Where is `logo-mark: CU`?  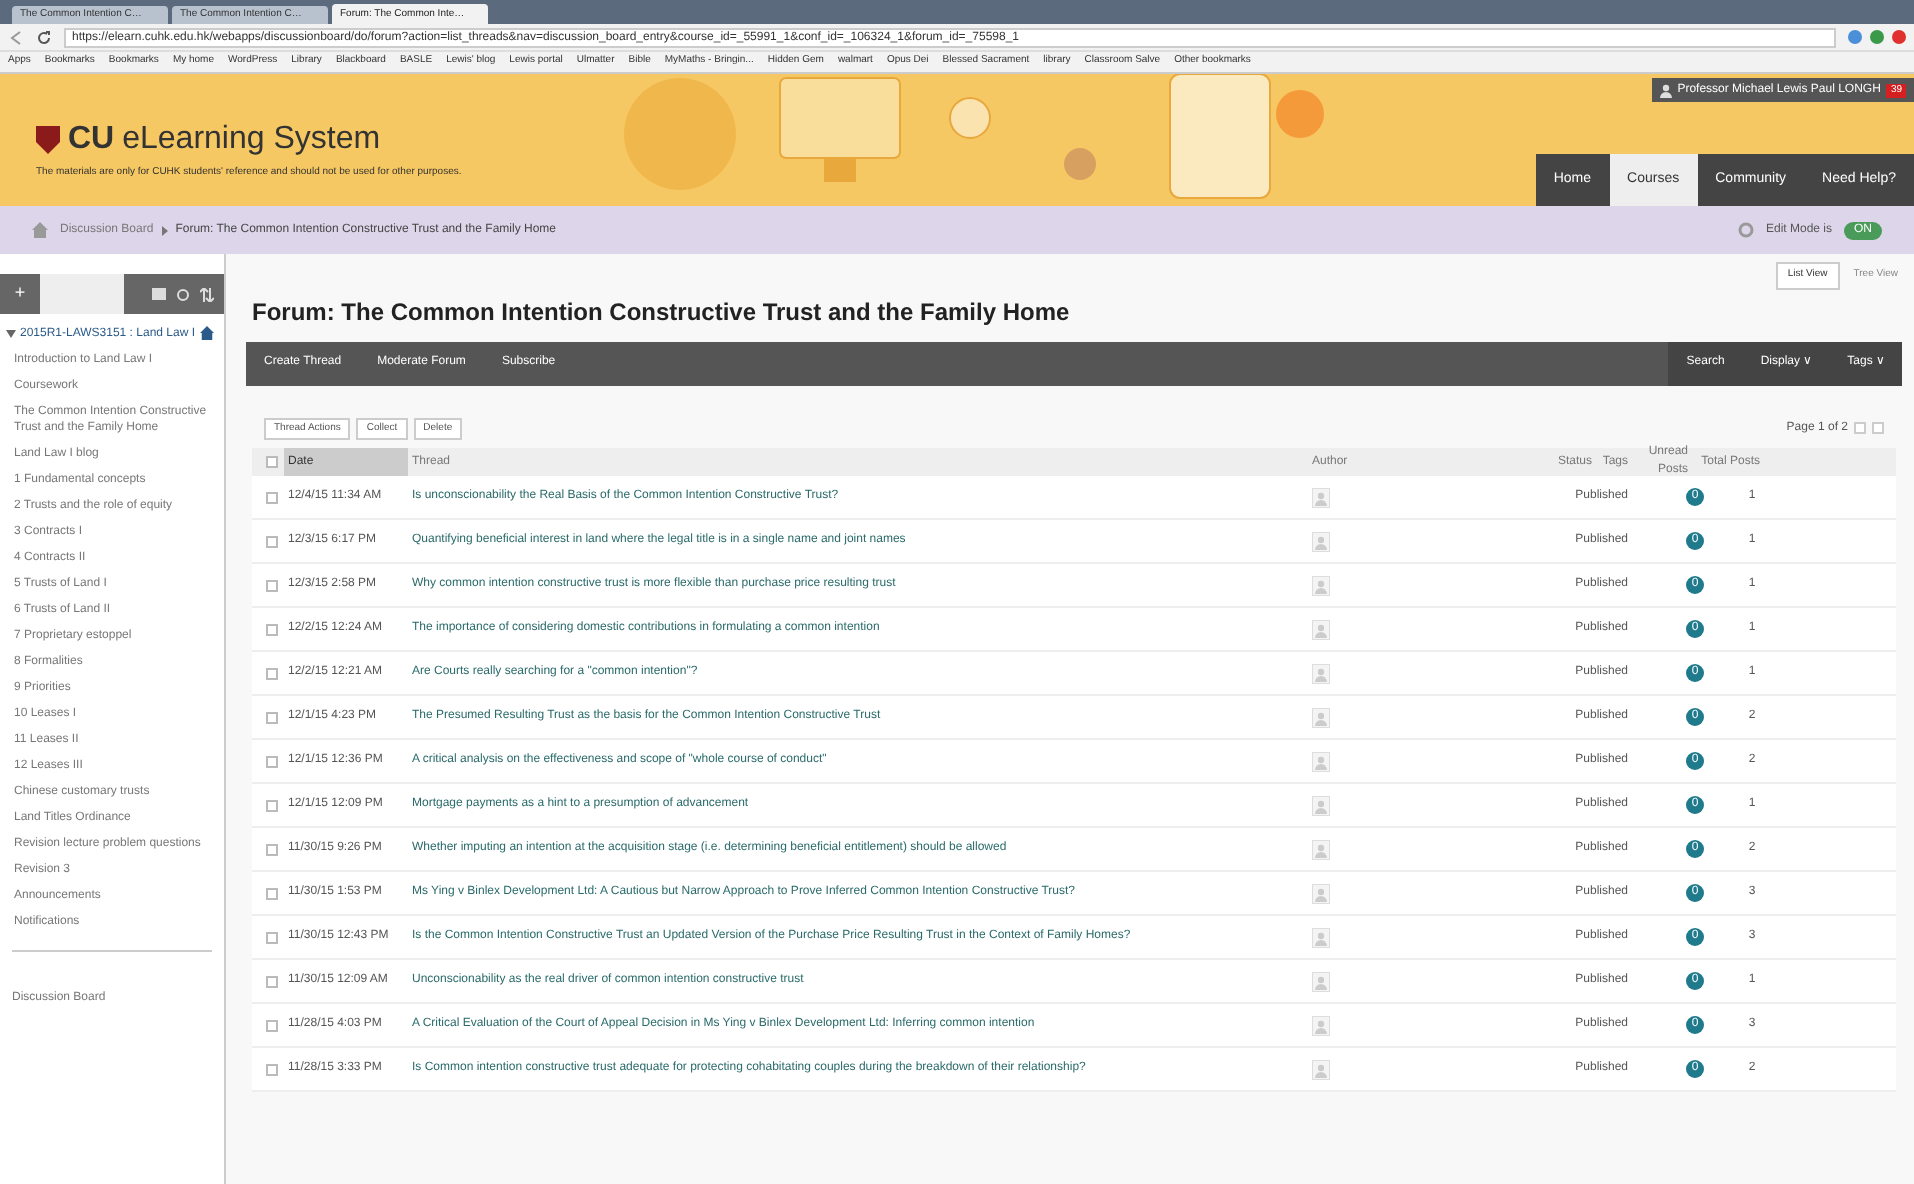 logo-mark: CU is located at coordinates (91, 139).